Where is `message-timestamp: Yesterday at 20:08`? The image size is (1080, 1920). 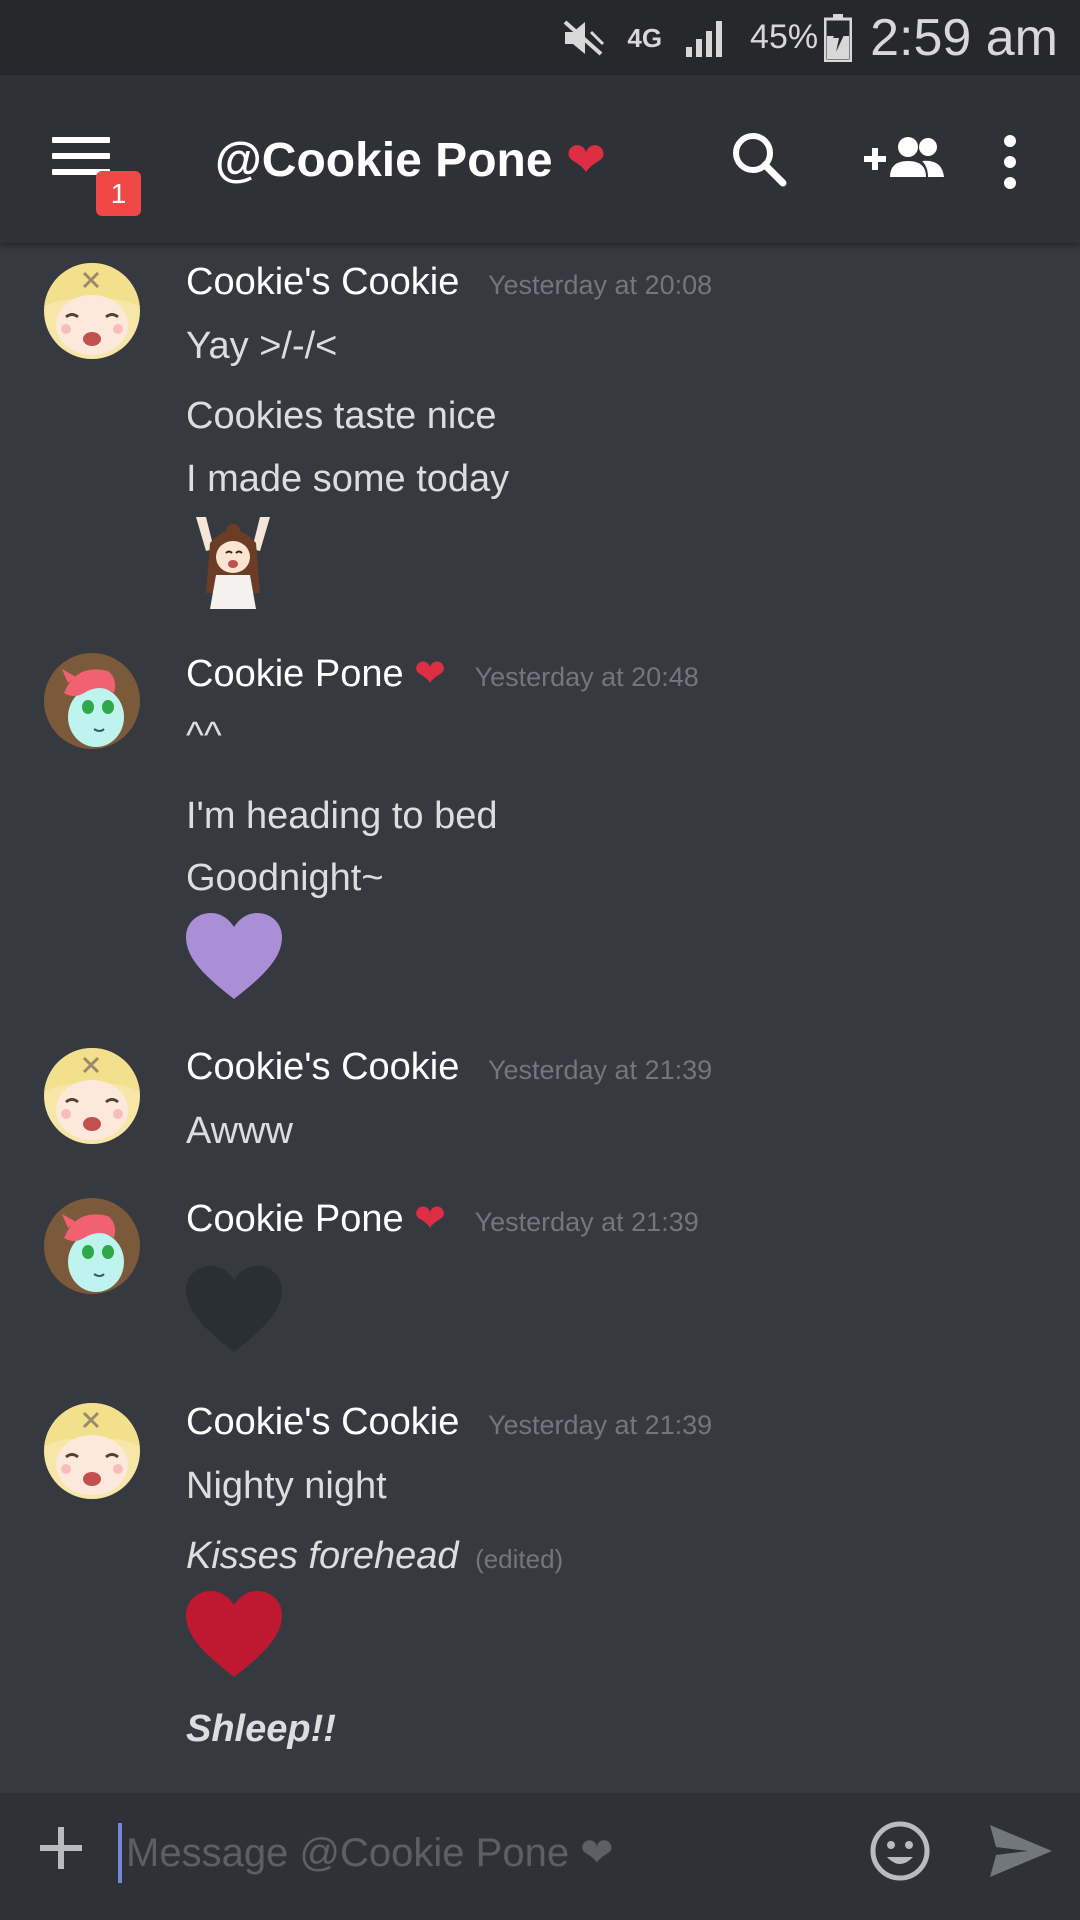 message-timestamp: Yesterday at 20:08 is located at coordinates (600, 285).